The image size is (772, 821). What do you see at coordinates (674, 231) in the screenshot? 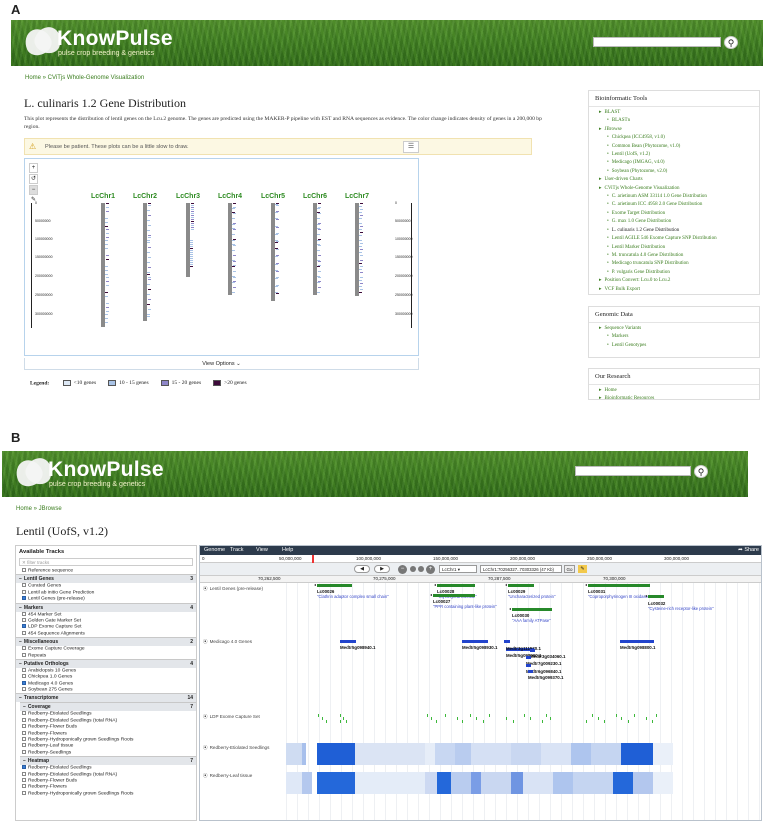
I see `sidebar-link: • L. culinaris 1.2 Gene Distribution` at bounding box center [674, 231].